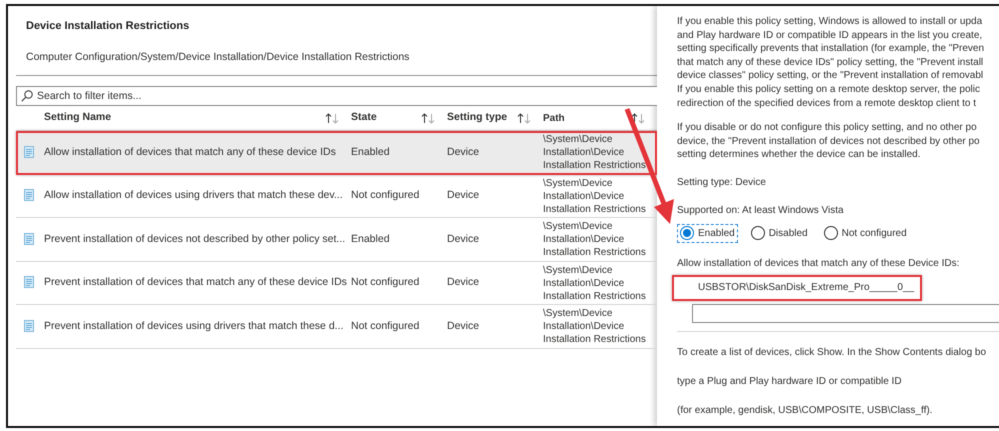 The image size is (999, 431). I want to click on description-text: If you enable this policy setting on a remote desktop server, the polic, so click(829, 89).